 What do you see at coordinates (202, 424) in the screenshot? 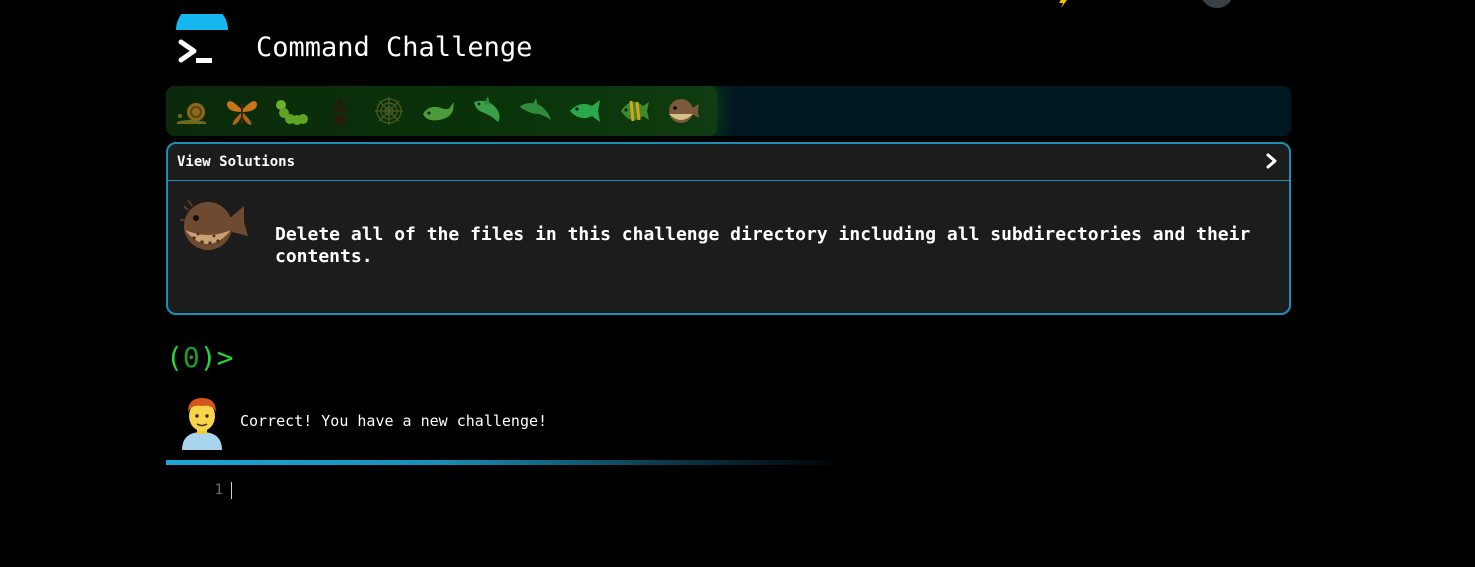
I see `man-avatar-icon` at bounding box center [202, 424].